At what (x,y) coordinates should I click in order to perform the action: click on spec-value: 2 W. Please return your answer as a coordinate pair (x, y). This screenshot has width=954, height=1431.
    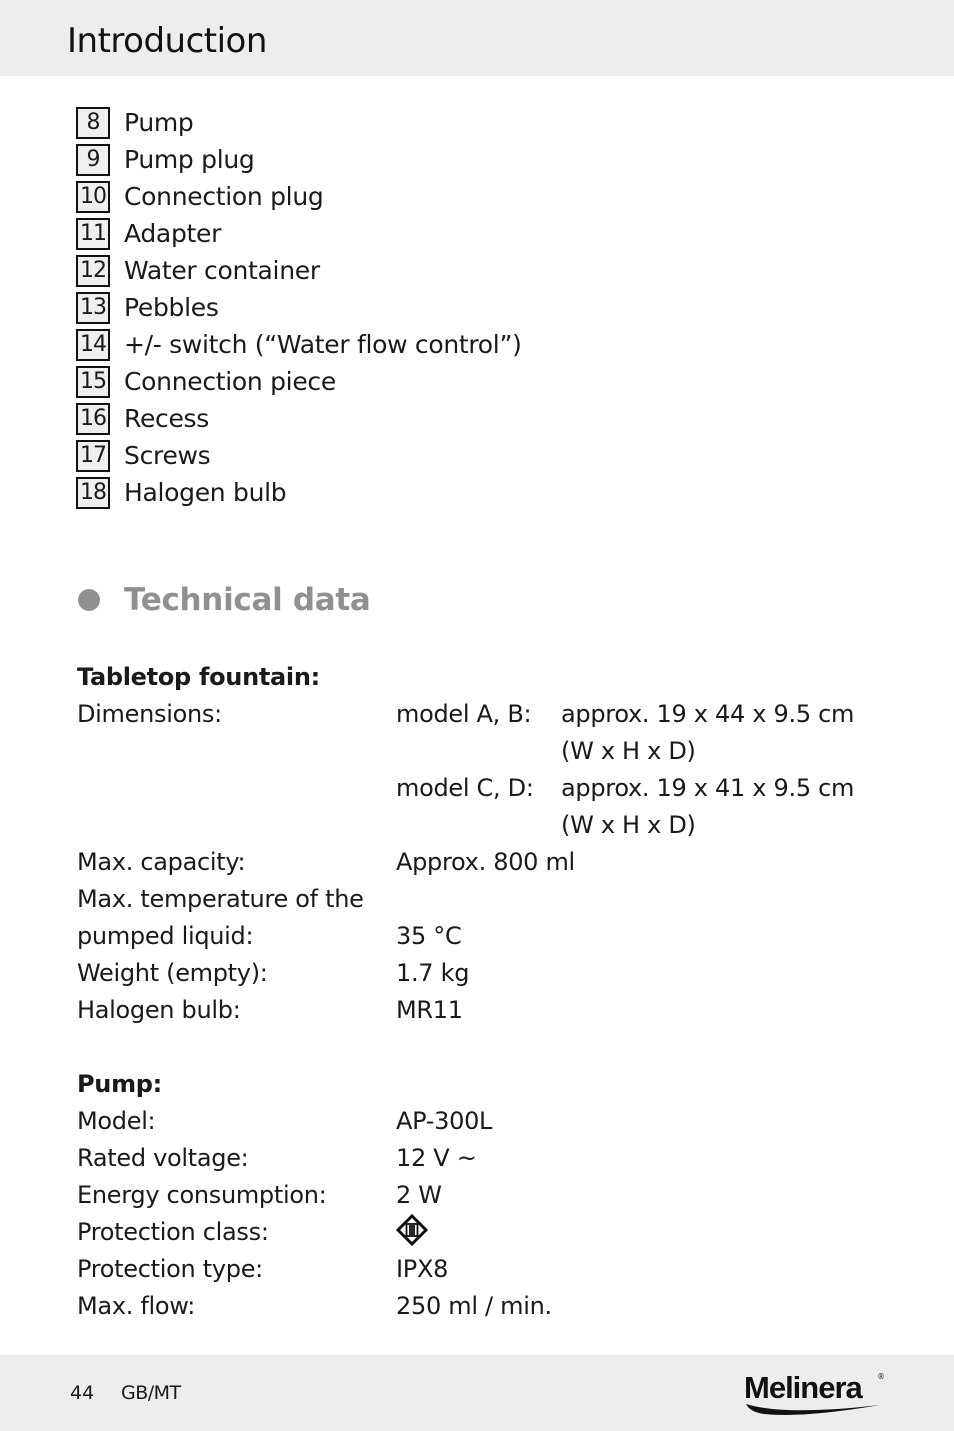
    Looking at the image, I should click on (419, 1195).